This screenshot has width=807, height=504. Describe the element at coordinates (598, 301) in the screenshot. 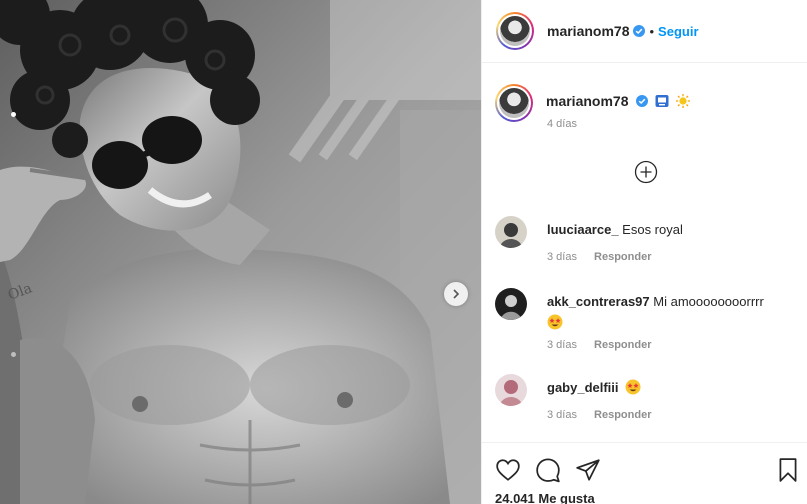

I see `comment-username: akk_contreras97` at that location.